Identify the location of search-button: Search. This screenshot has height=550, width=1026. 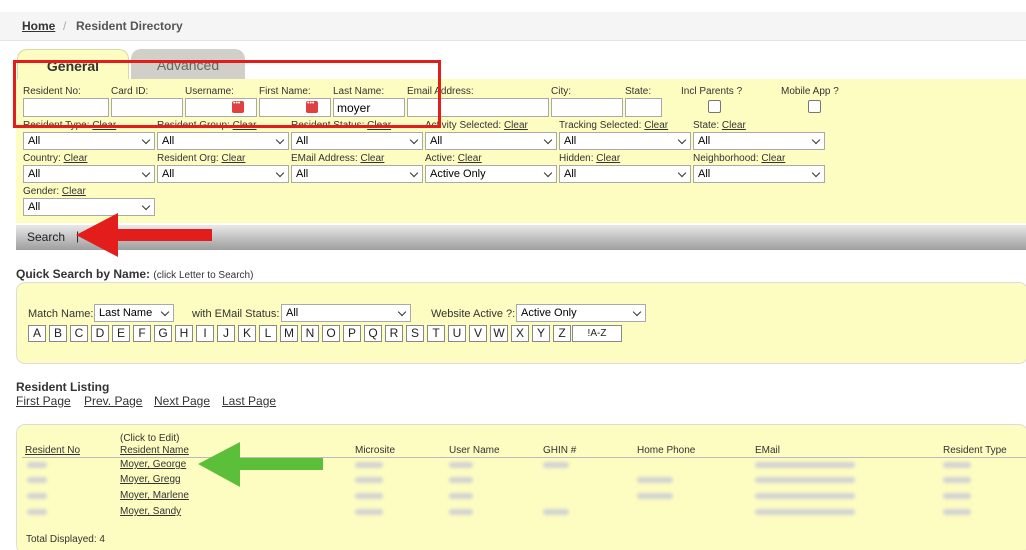
(46, 237).